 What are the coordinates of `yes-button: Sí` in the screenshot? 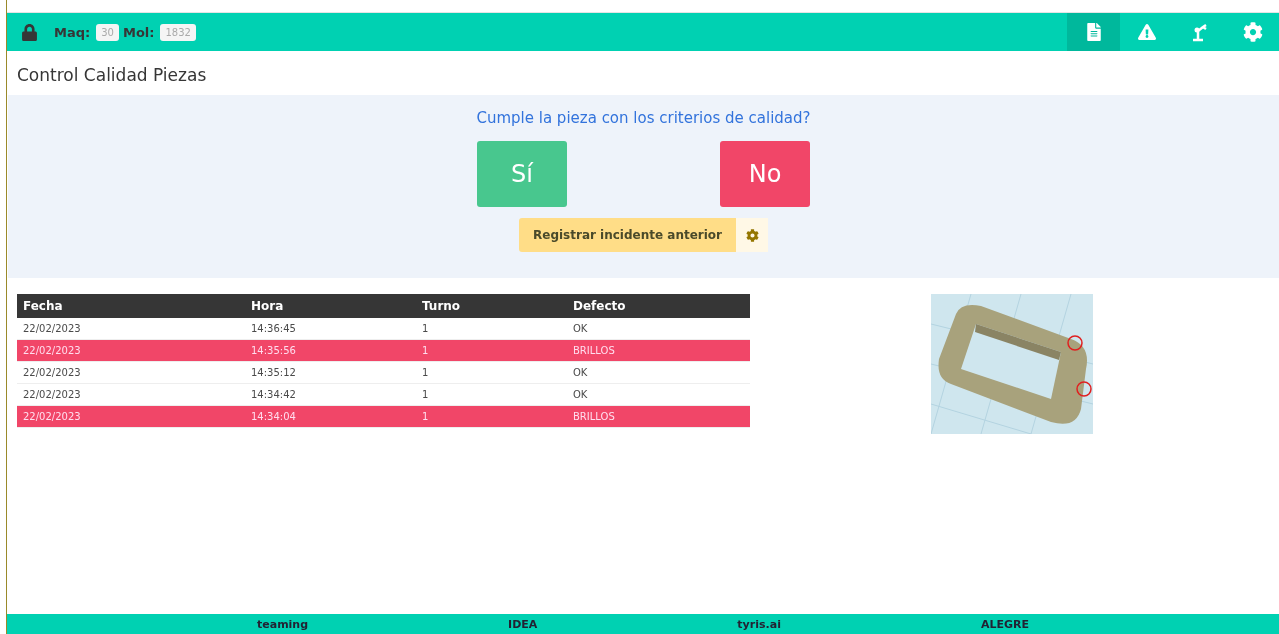 It's located at (522, 174).